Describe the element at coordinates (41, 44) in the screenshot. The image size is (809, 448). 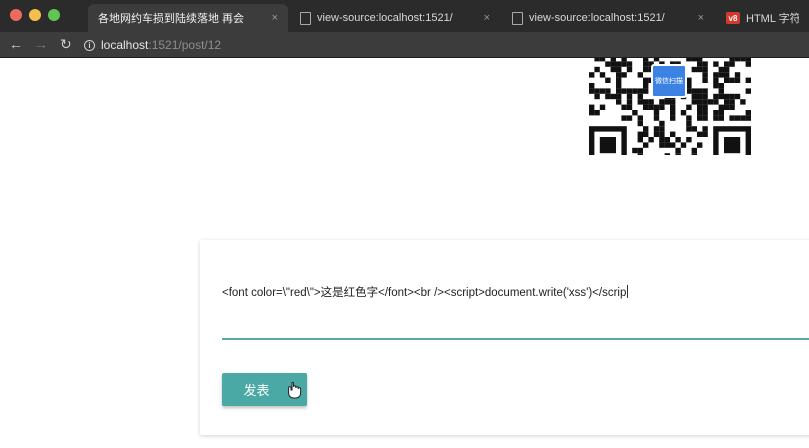
I see `forward-arrow-icon: →` at that location.